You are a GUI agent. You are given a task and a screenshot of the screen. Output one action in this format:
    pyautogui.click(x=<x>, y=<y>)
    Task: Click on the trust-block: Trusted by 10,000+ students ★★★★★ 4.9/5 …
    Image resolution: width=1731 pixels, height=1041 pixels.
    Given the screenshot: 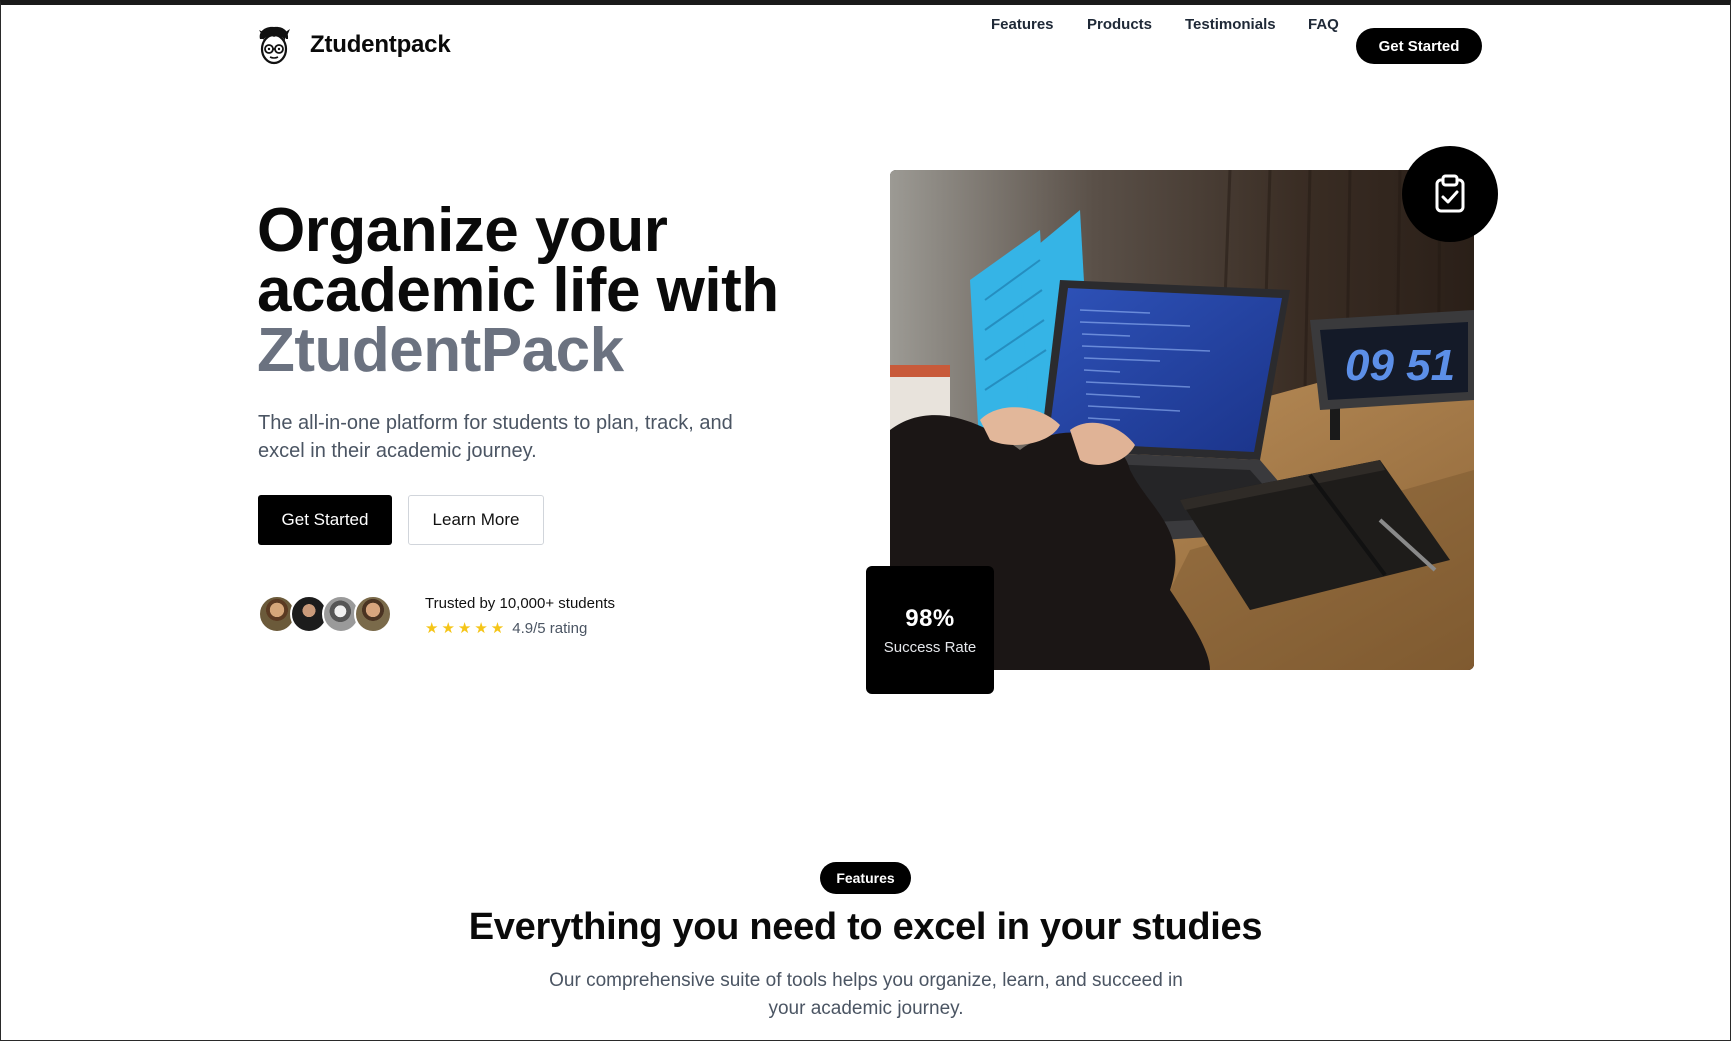 What is the action you would take?
    pyautogui.click(x=520, y=616)
    